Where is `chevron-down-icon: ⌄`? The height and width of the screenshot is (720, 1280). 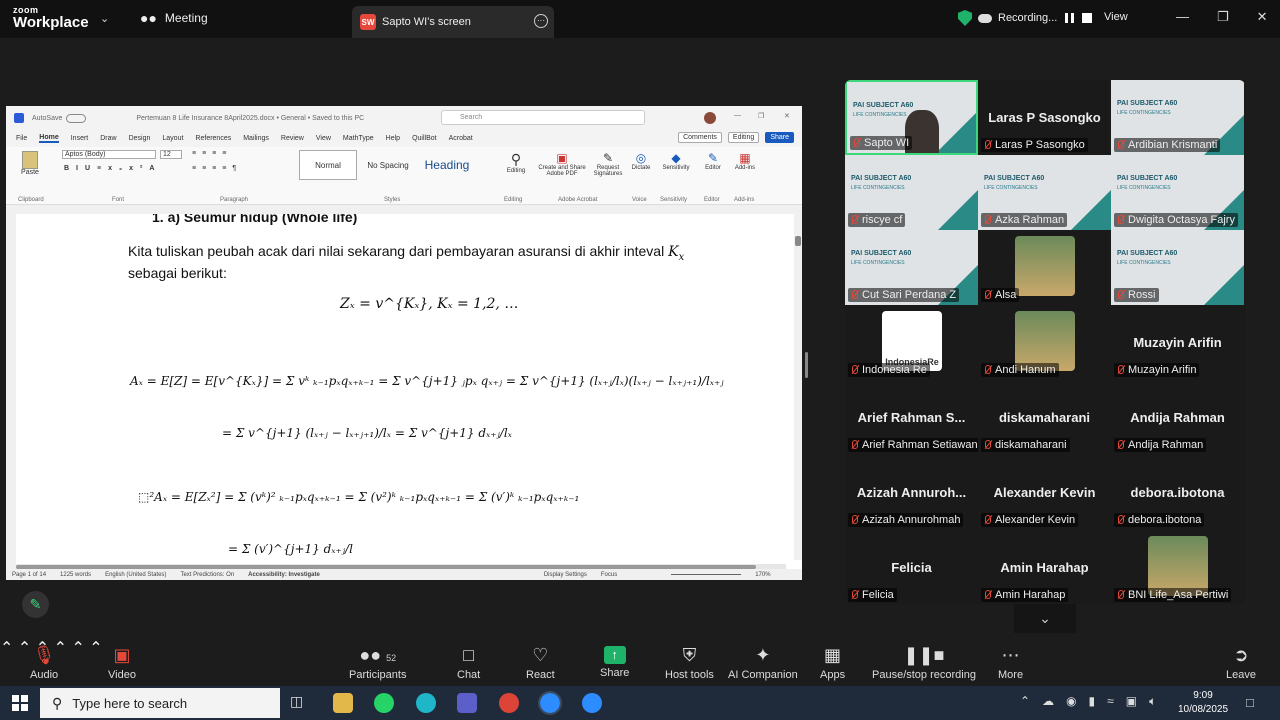
chevron-down-icon: ⌄ is located at coordinates (104, 18).